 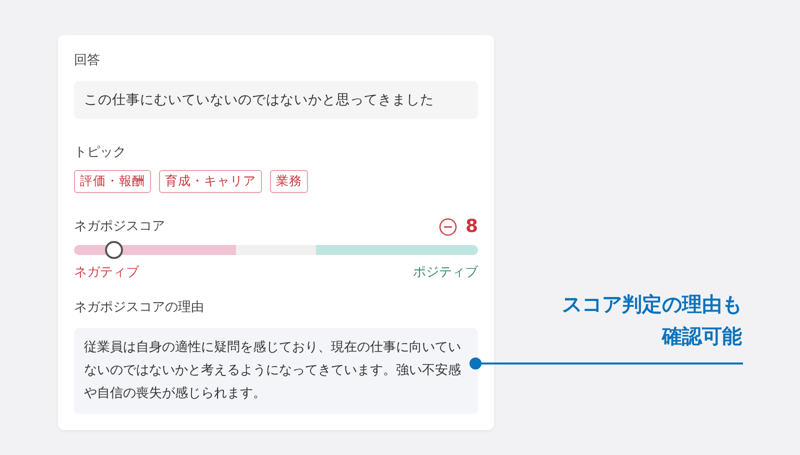 I want to click on minus-circle-icon, so click(x=448, y=227).